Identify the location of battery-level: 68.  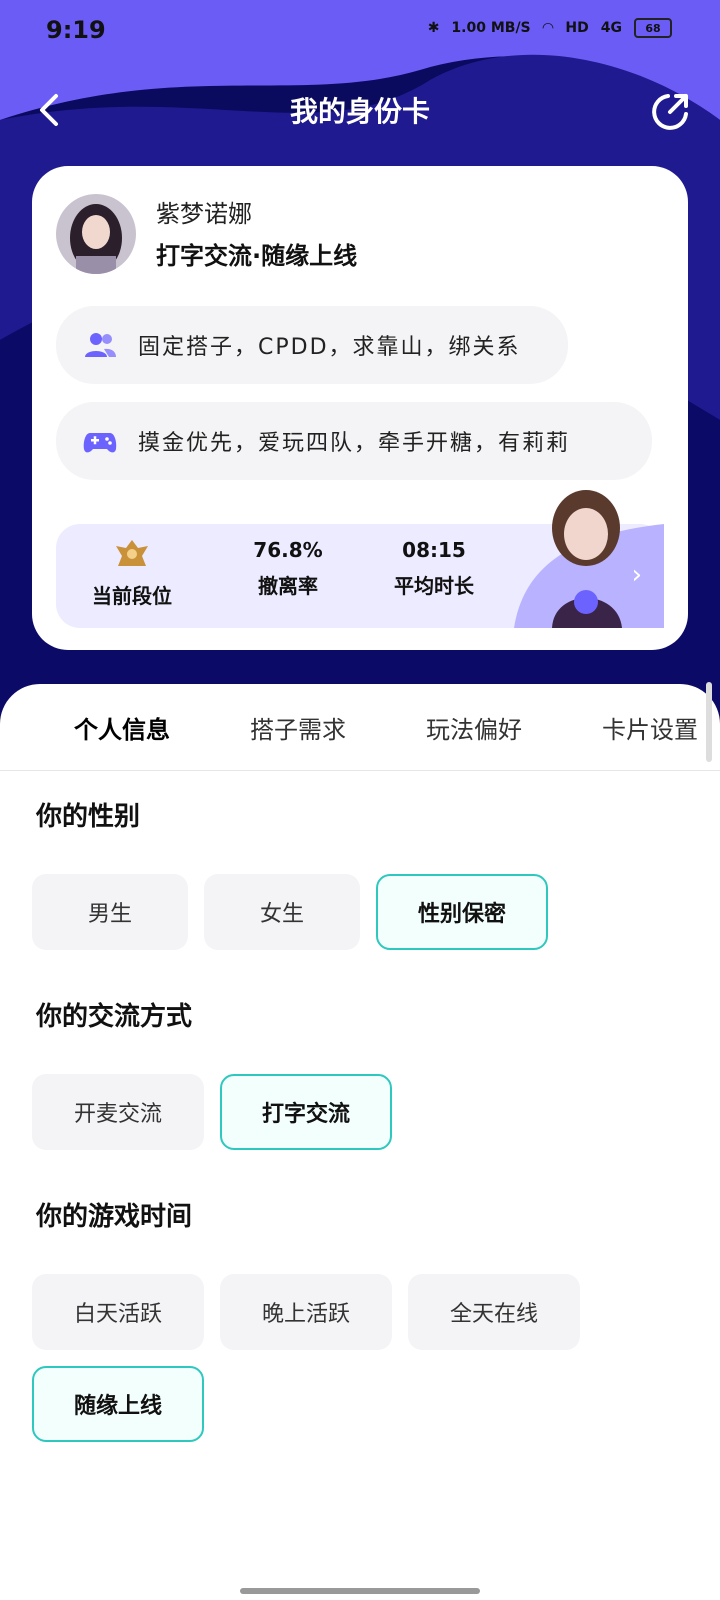
(653, 28).